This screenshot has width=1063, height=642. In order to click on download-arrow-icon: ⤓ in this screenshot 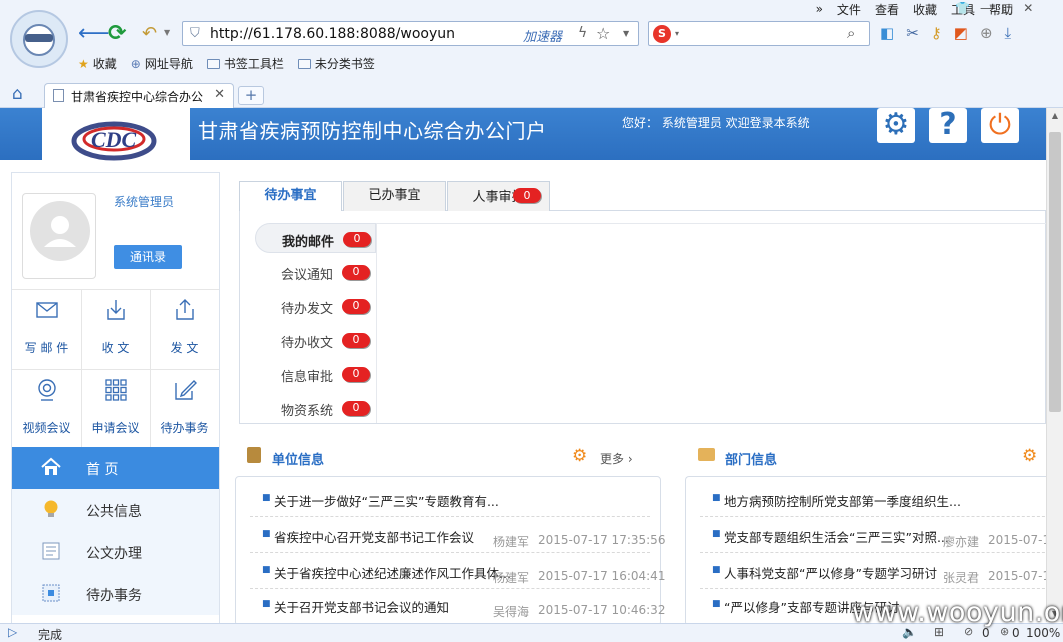, I will do `click(1008, 33)`.